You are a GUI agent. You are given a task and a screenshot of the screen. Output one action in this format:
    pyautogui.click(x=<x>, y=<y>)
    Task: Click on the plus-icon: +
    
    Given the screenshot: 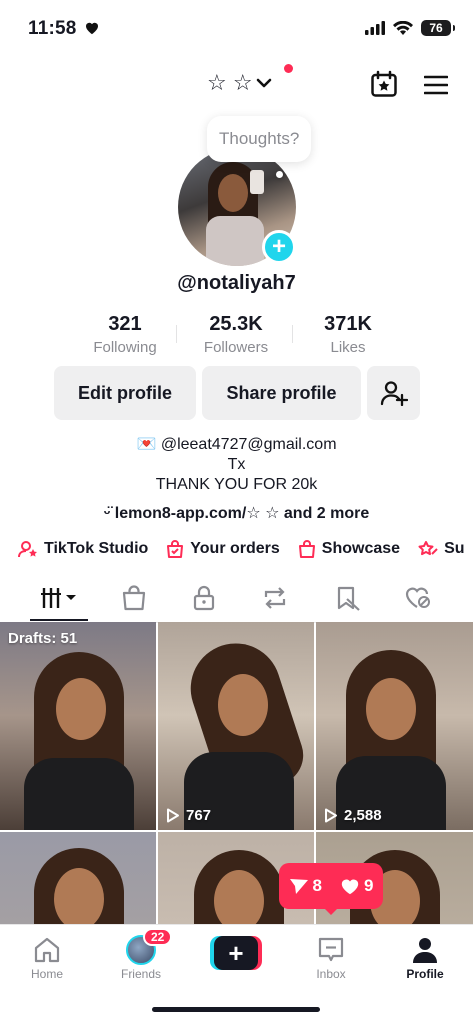 What is the action you would take?
    pyautogui.click(x=236, y=953)
    